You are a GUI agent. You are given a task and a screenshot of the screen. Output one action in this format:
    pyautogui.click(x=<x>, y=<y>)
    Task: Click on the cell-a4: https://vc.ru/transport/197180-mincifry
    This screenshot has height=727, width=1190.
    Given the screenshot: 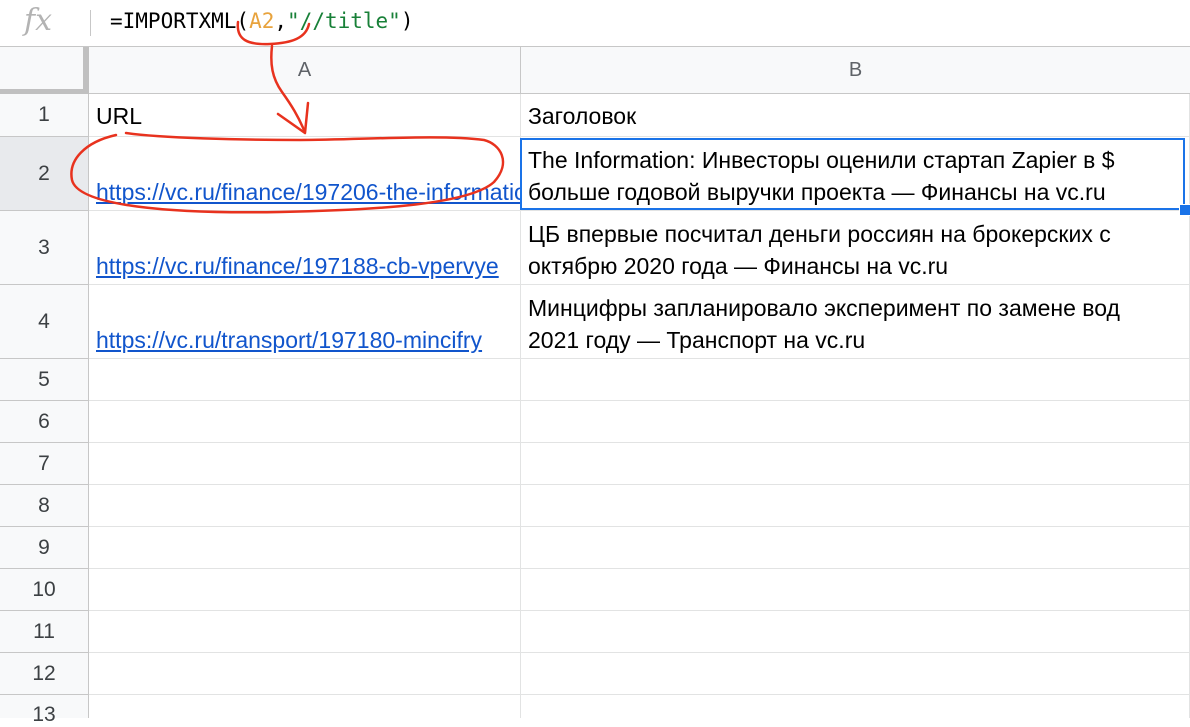 What is the action you would take?
    pyautogui.click(x=305, y=322)
    